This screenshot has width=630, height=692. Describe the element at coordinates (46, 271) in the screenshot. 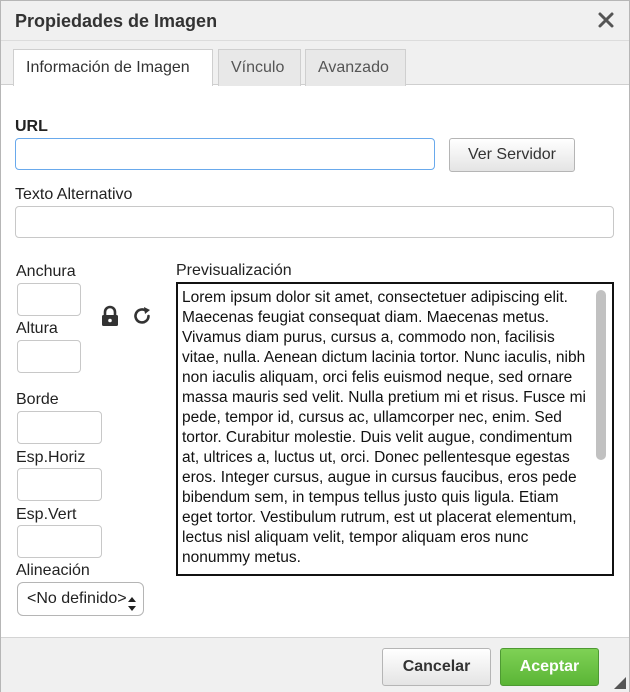

I see `width-label: Anchura` at that location.